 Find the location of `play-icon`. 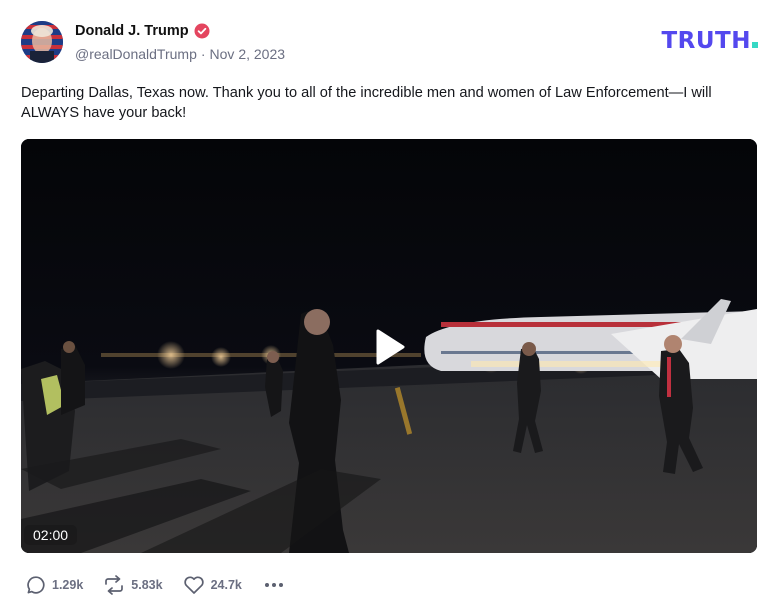

play-icon is located at coordinates (390, 347).